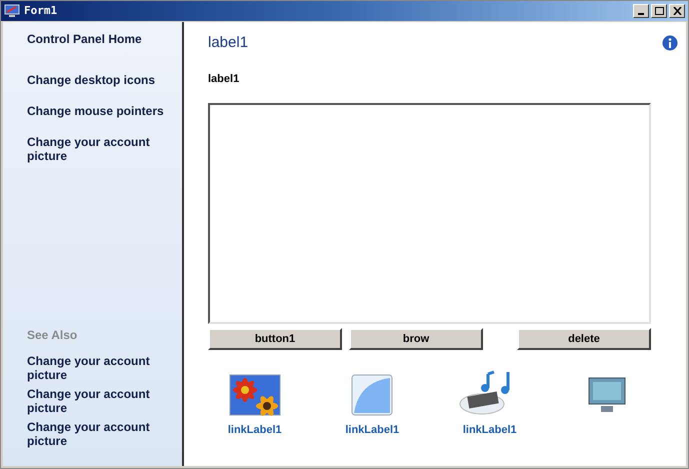 The image size is (689, 469). I want to click on maximize-button, so click(659, 11).